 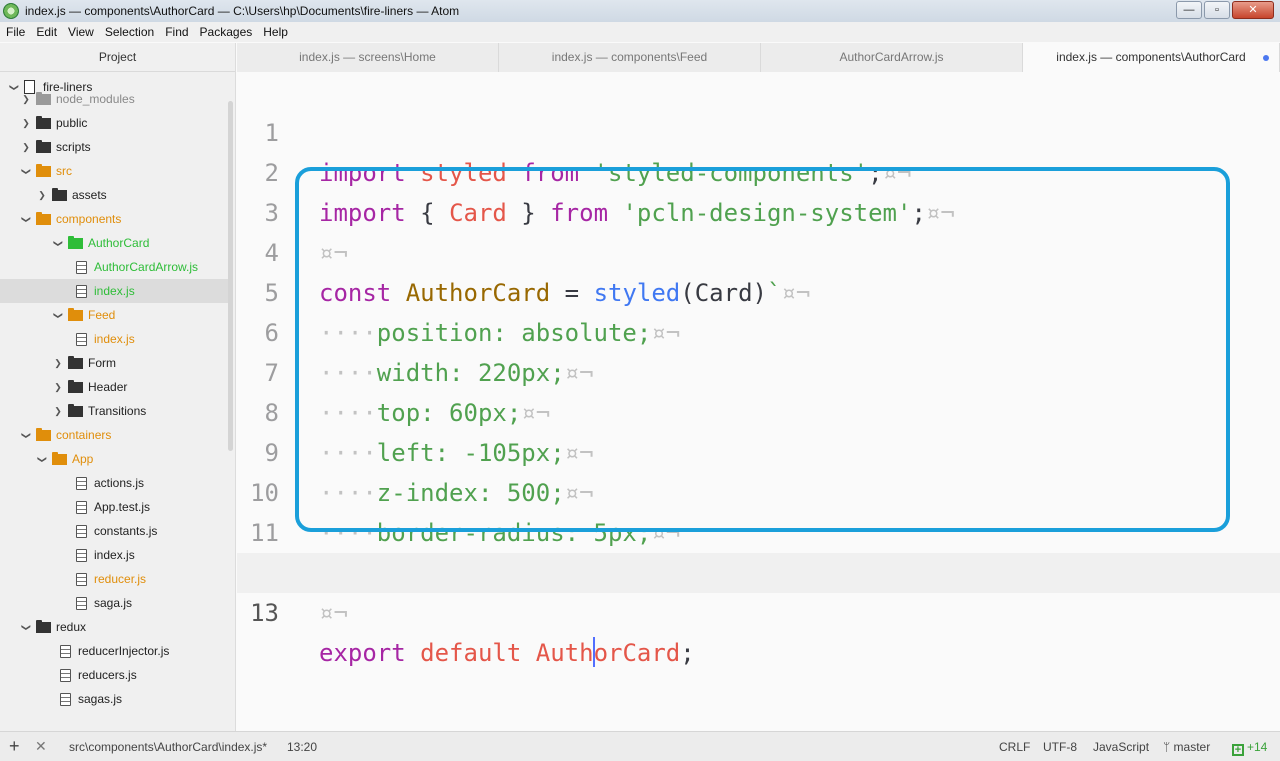 I want to click on tree-item-label: src, so click(x=64, y=171).